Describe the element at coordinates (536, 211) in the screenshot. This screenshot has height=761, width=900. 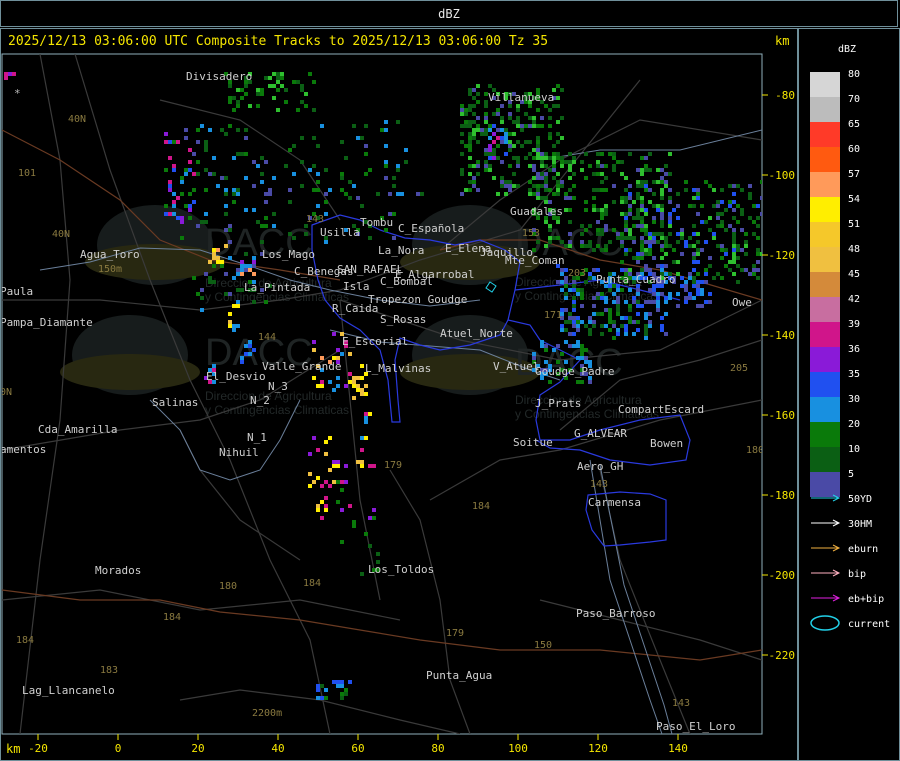
I see `place-label: Guadales` at that location.